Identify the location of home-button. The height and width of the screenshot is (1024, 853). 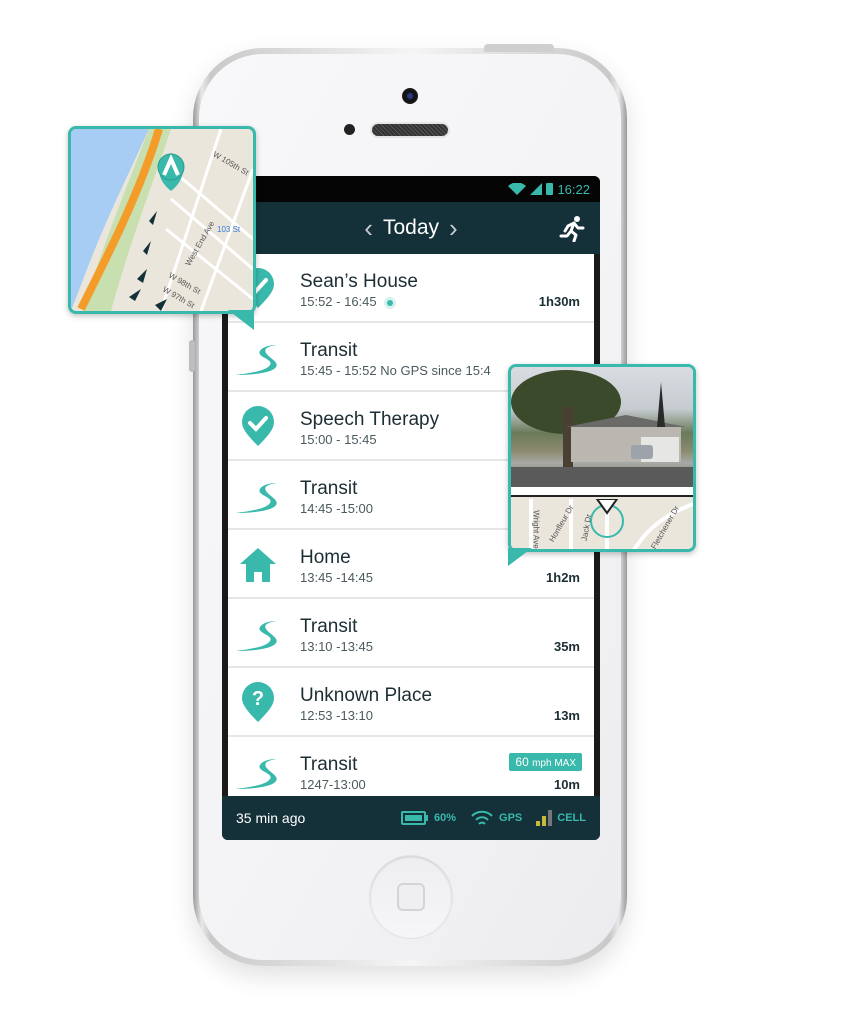
(411, 897).